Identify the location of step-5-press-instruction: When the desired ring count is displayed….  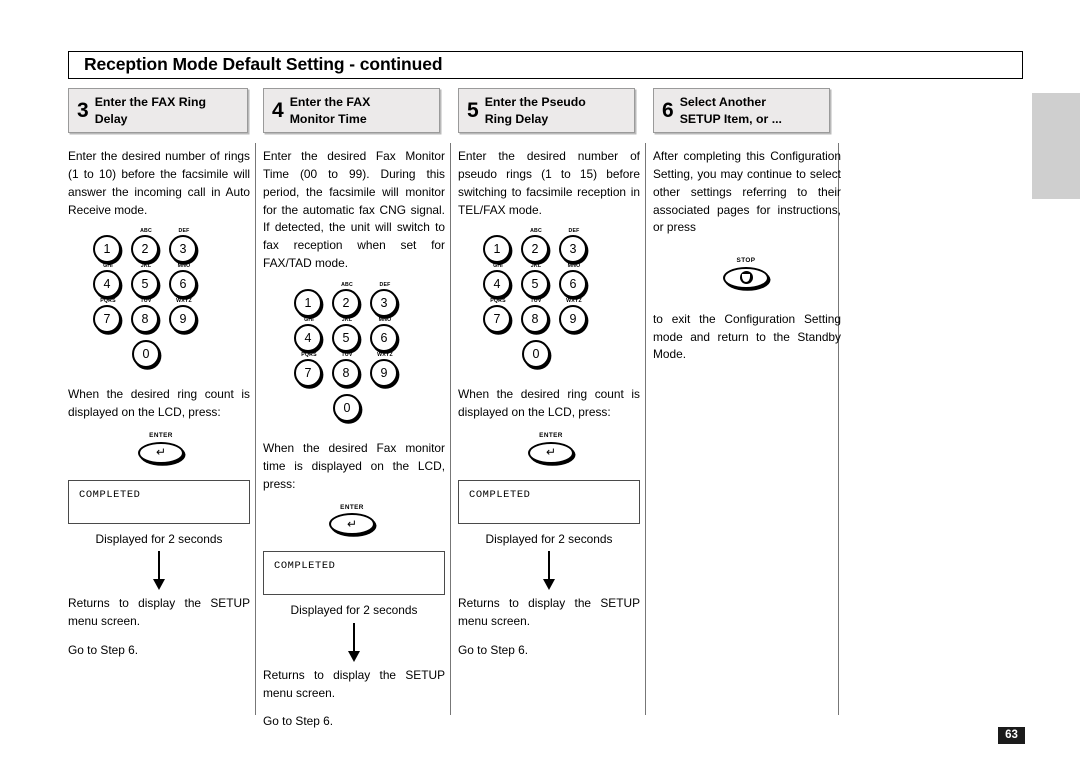
(549, 403).